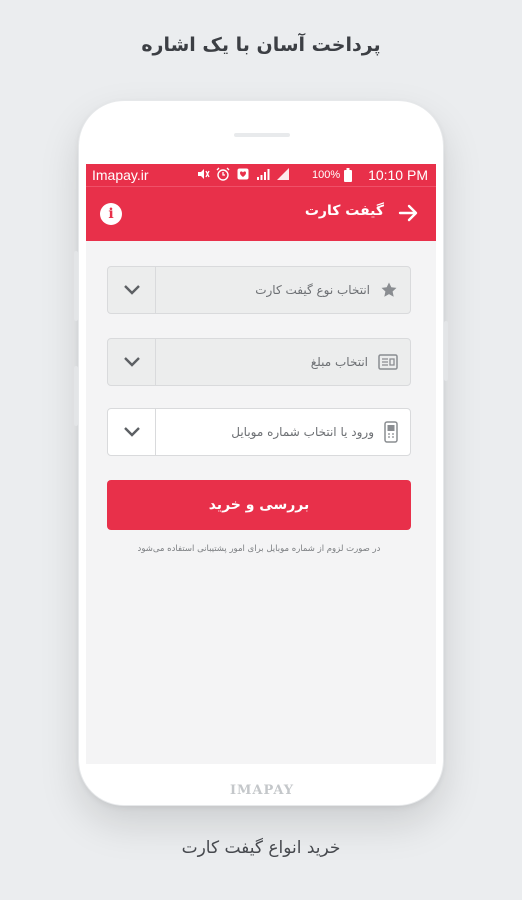 The image size is (522, 900). I want to click on status-icons, so click(243, 174).